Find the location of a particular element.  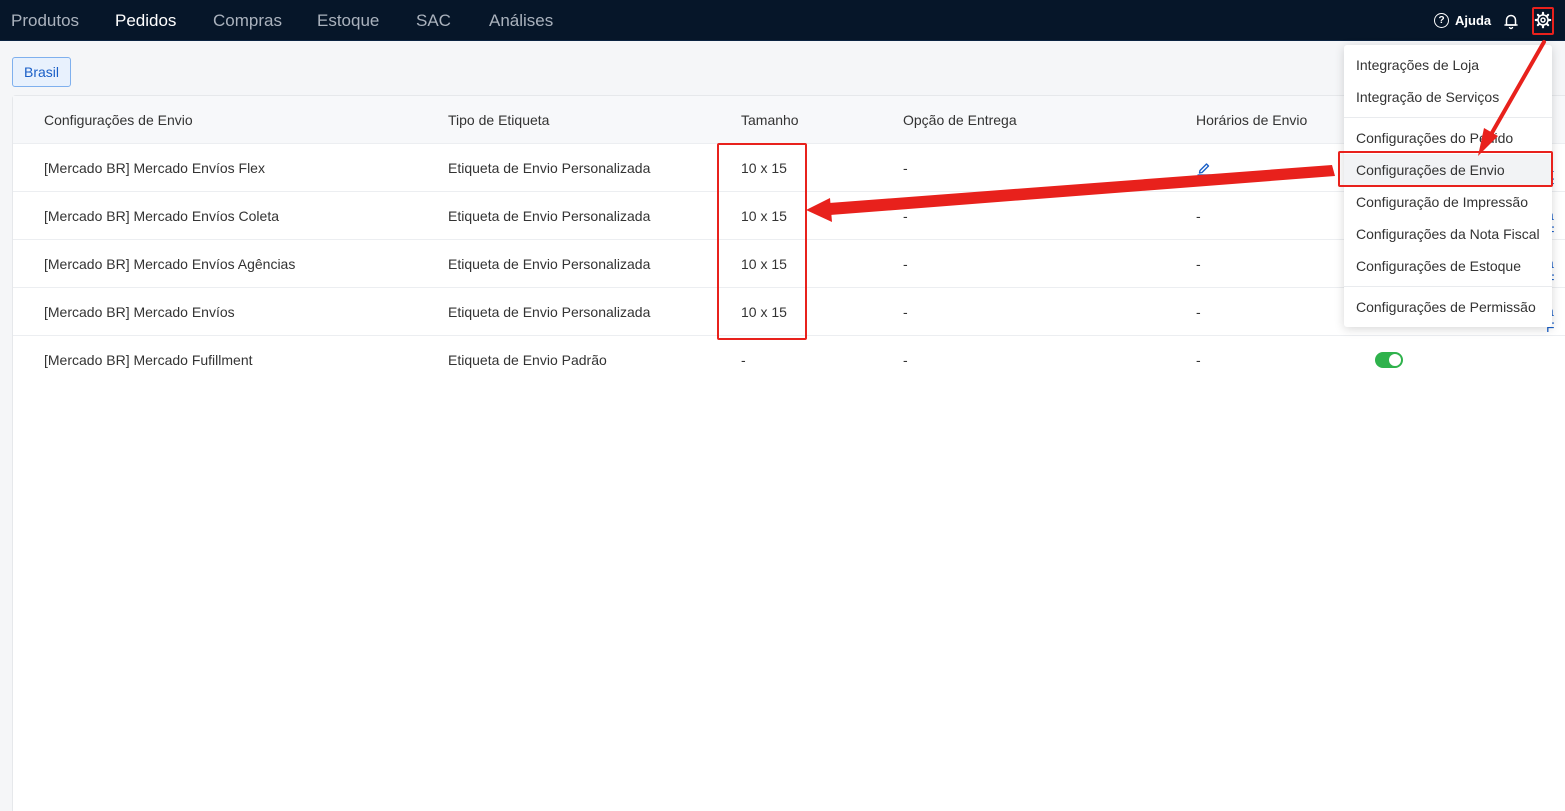

bell-icon is located at coordinates (1511, 21).